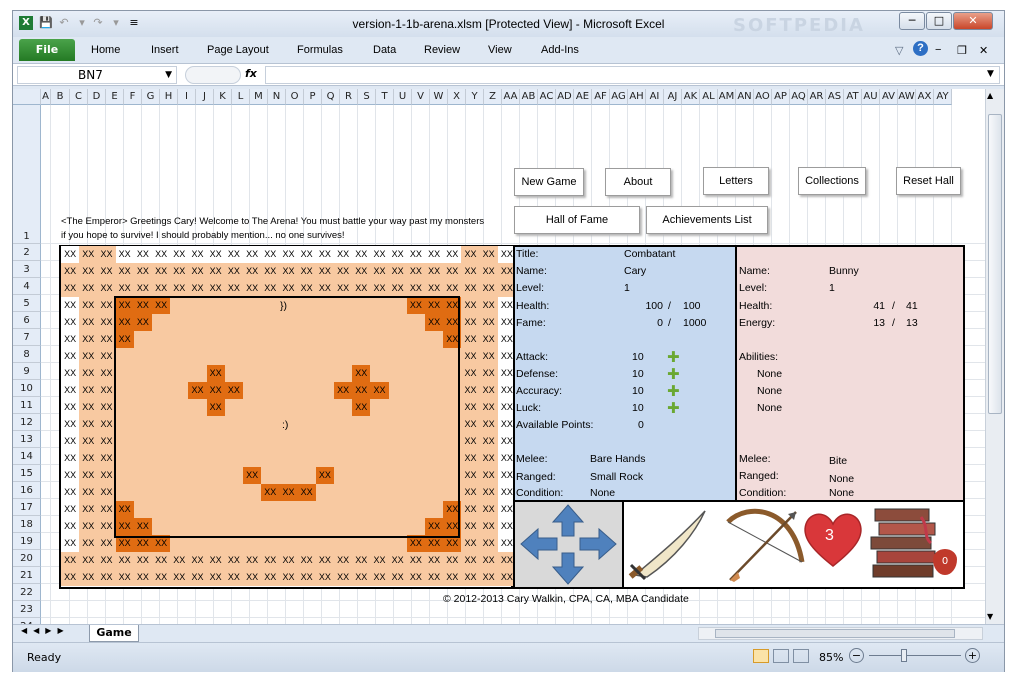  What do you see at coordinates (853, 97) in the screenshot?
I see `column-header: AT` at bounding box center [853, 97].